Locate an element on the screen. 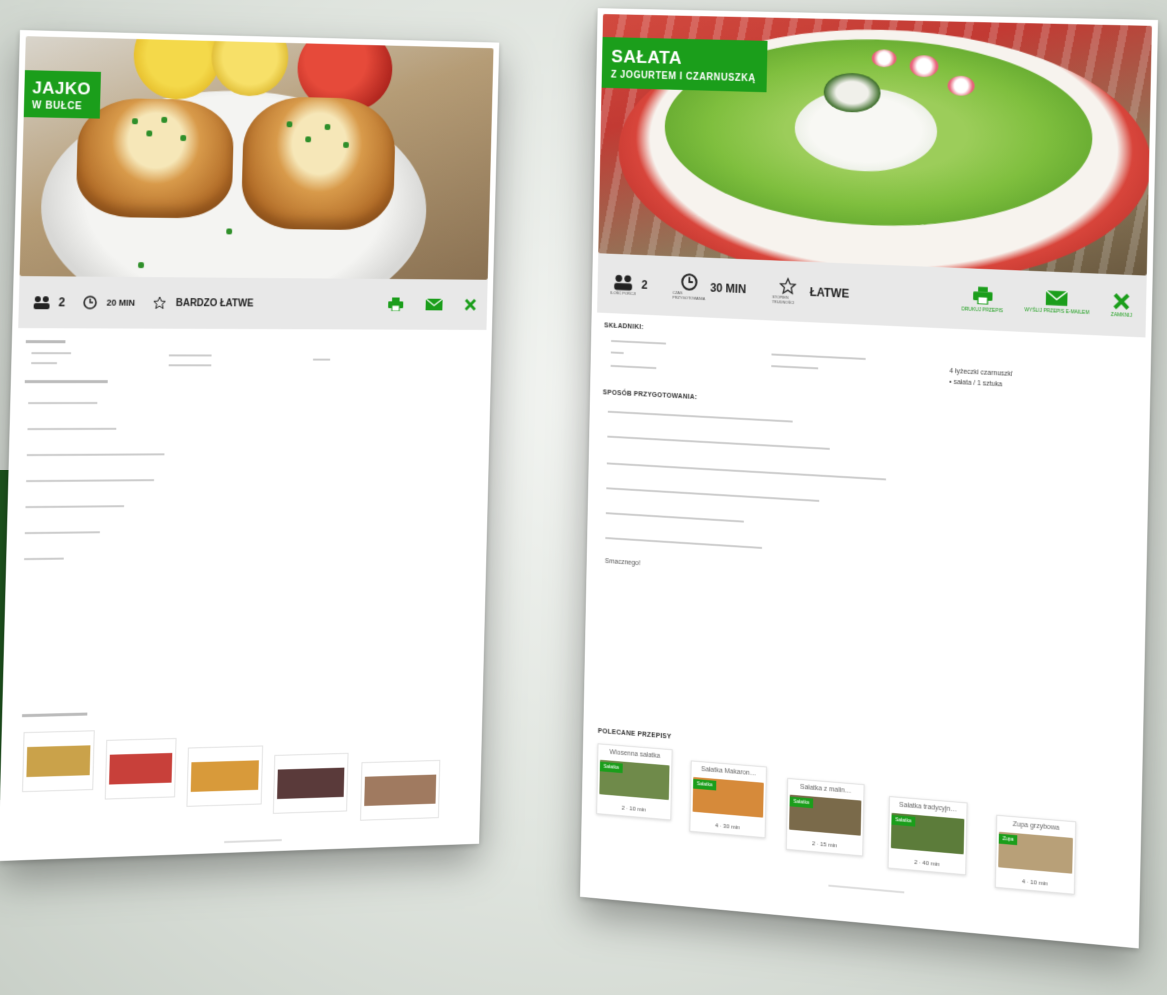 The width and height of the screenshot is (1167, 995). star-icon is located at coordinates (159, 303).